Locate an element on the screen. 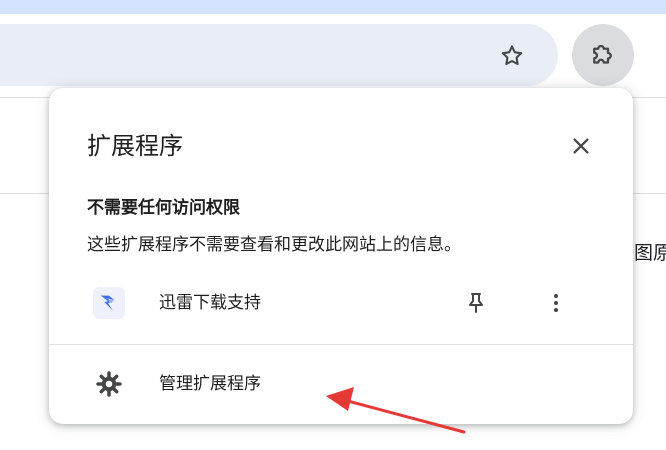 The width and height of the screenshot is (666, 450). close-icon is located at coordinates (581, 146).